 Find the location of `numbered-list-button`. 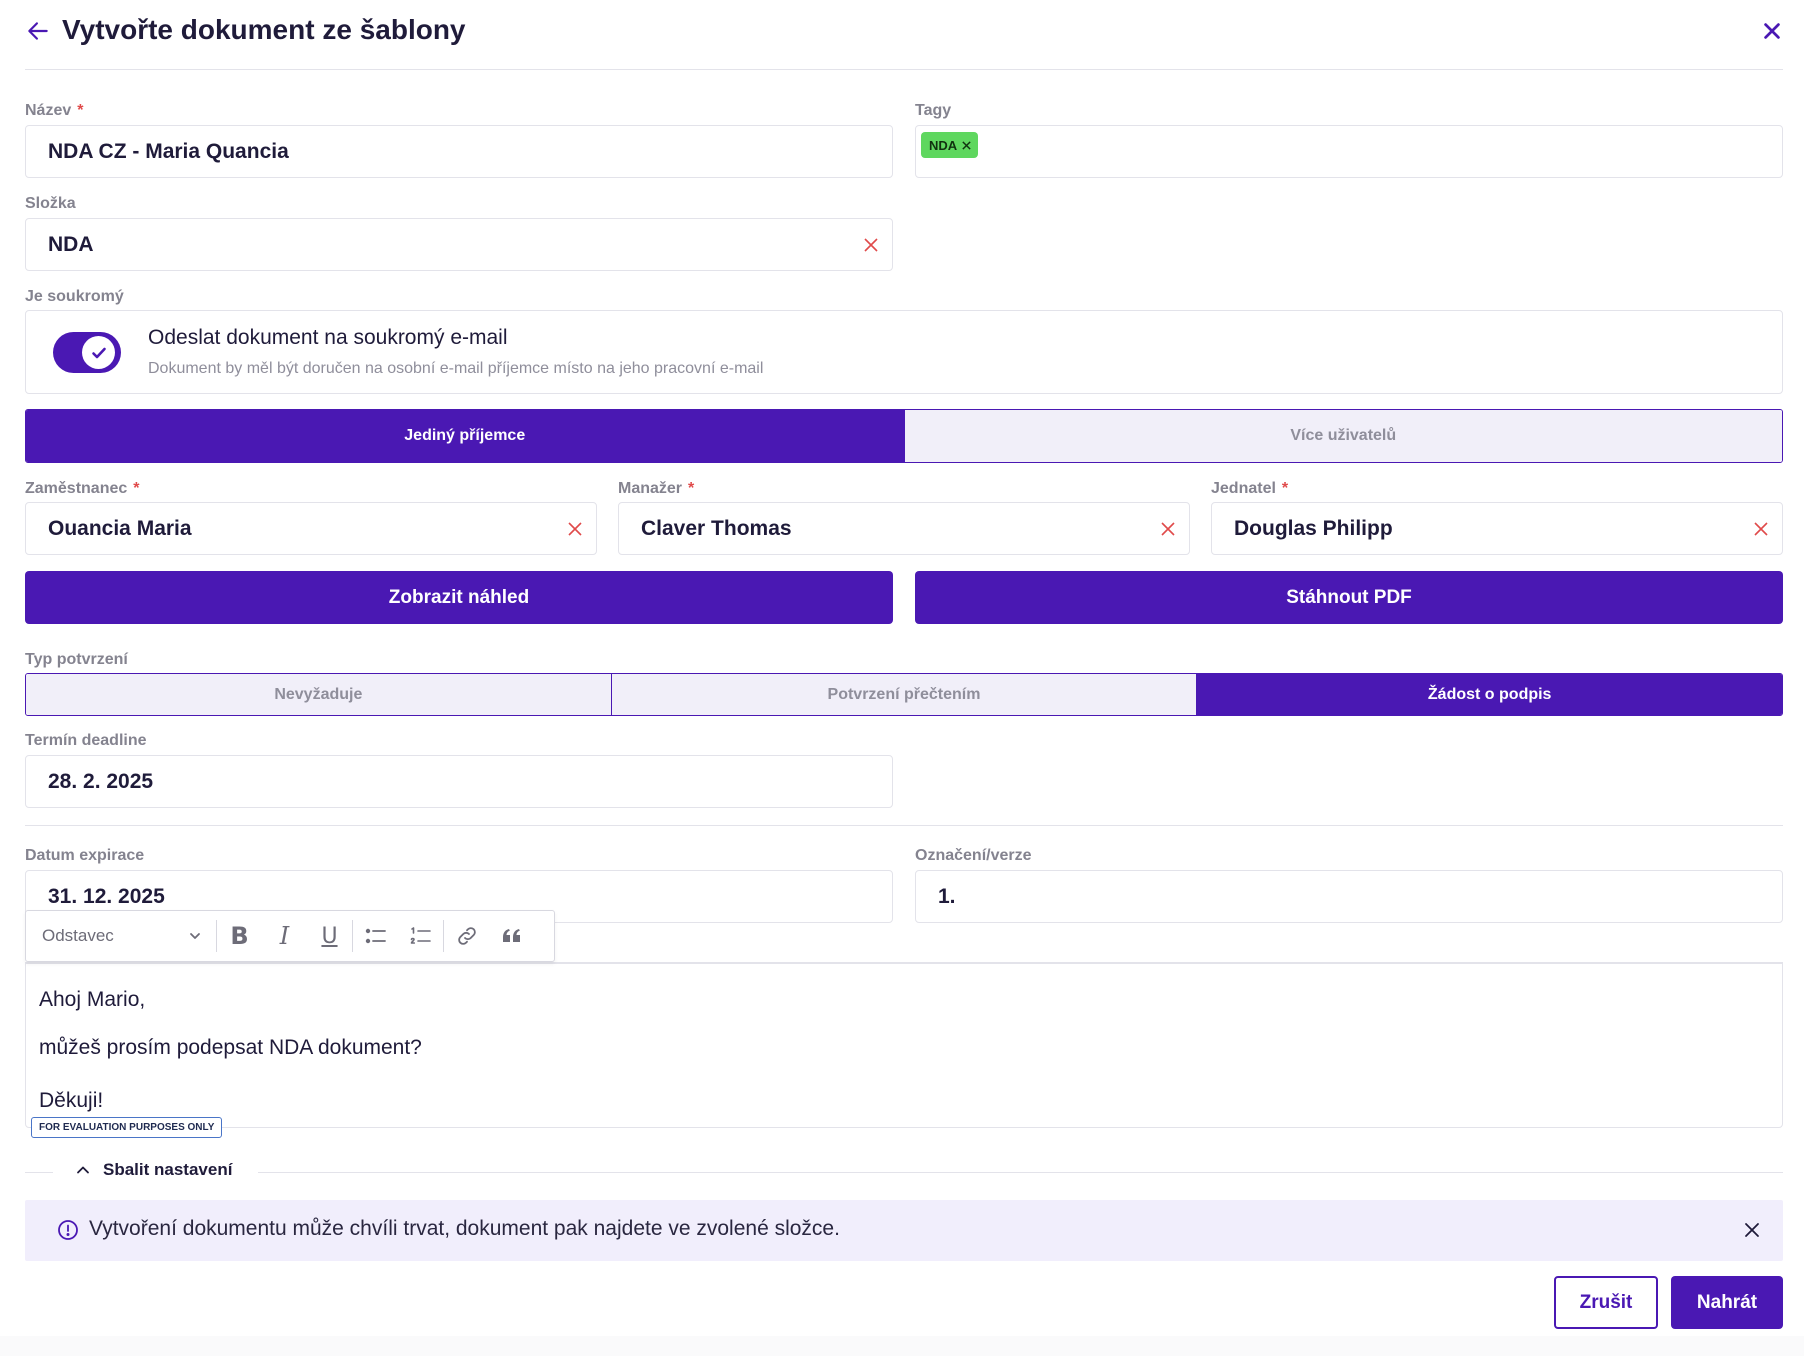

numbered-list-button is located at coordinates (420, 936).